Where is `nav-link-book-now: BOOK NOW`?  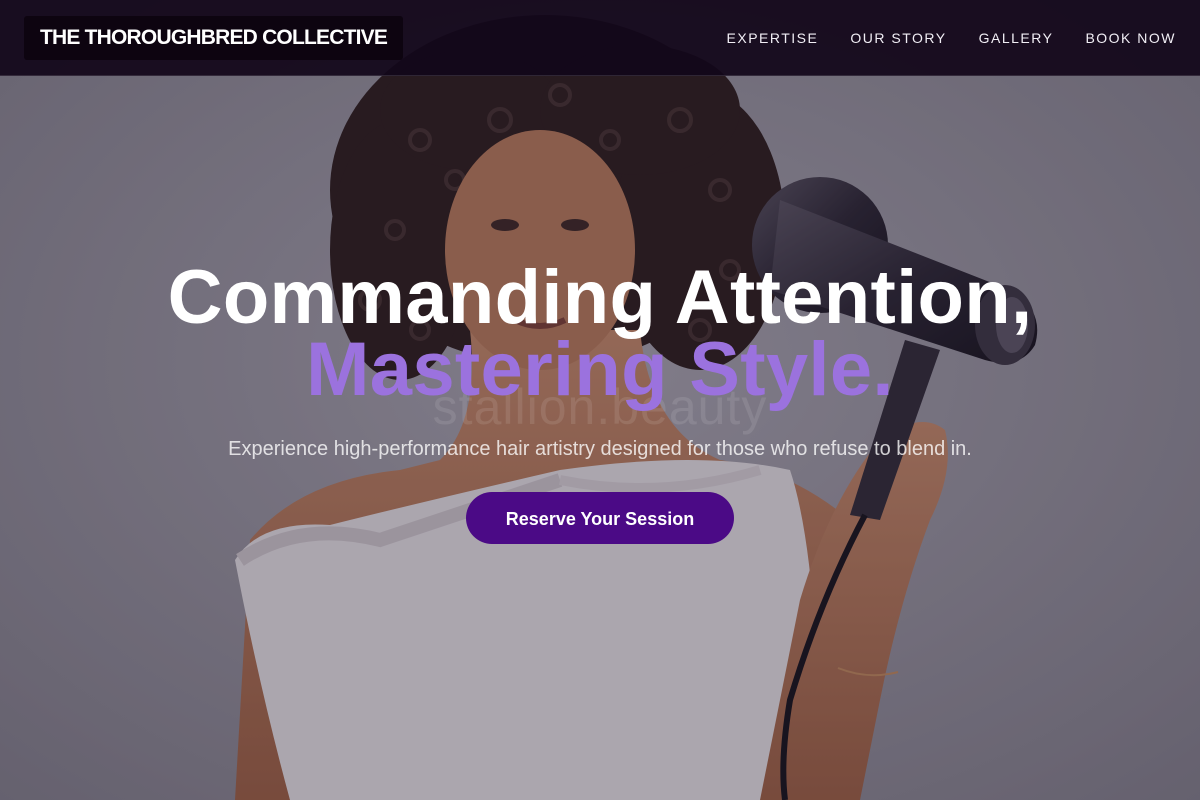
nav-link-book-now: BOOK NOW is located at coordinates (1130, 38).